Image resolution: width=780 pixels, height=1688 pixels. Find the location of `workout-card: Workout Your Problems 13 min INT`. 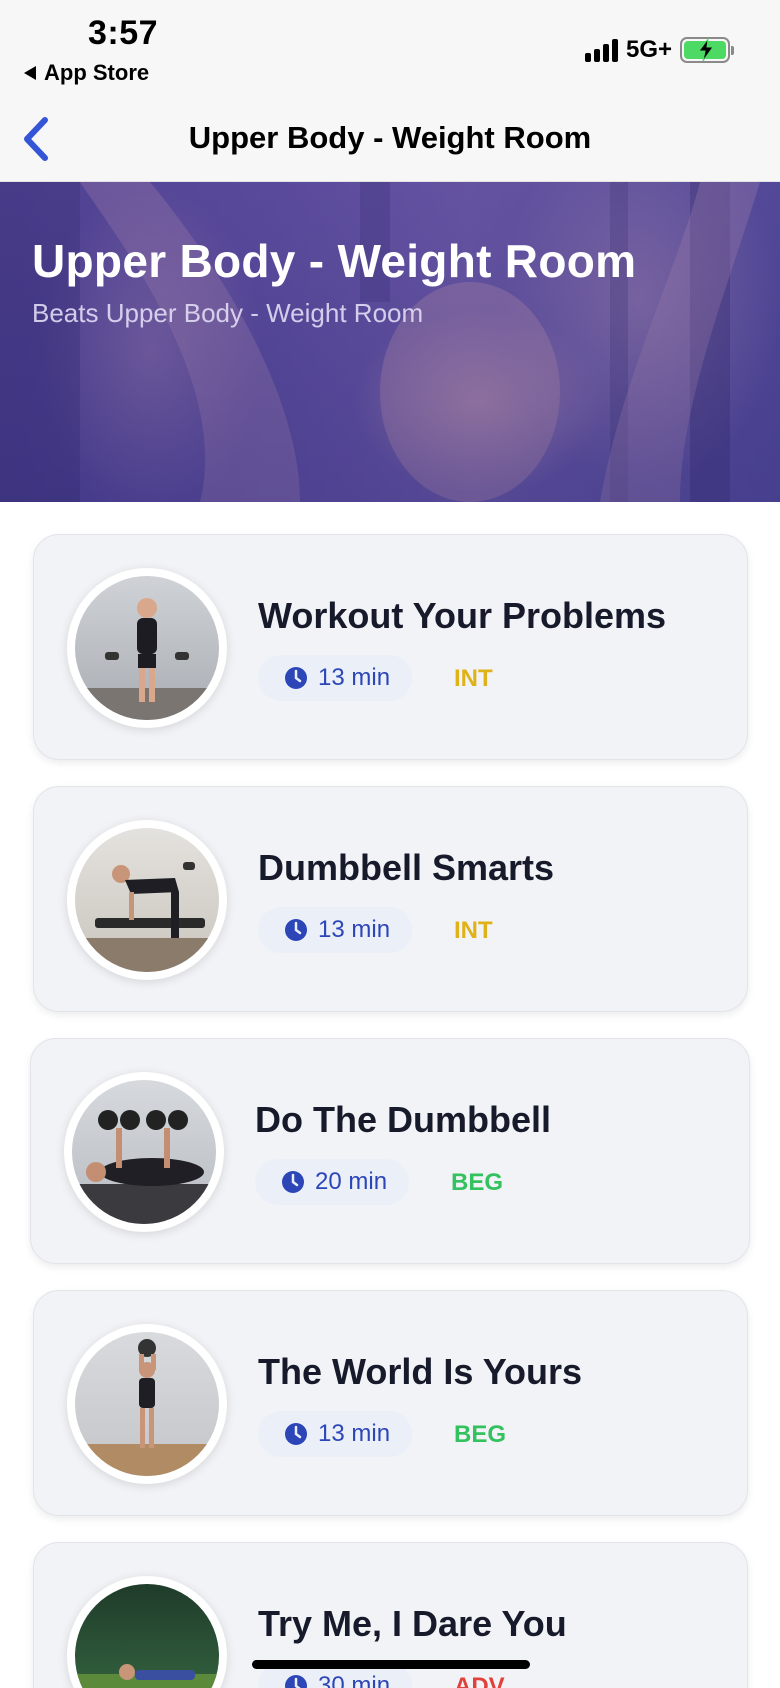

workout-card: Workout Your Problems 13 min INT is located at coordinates (390, 647).